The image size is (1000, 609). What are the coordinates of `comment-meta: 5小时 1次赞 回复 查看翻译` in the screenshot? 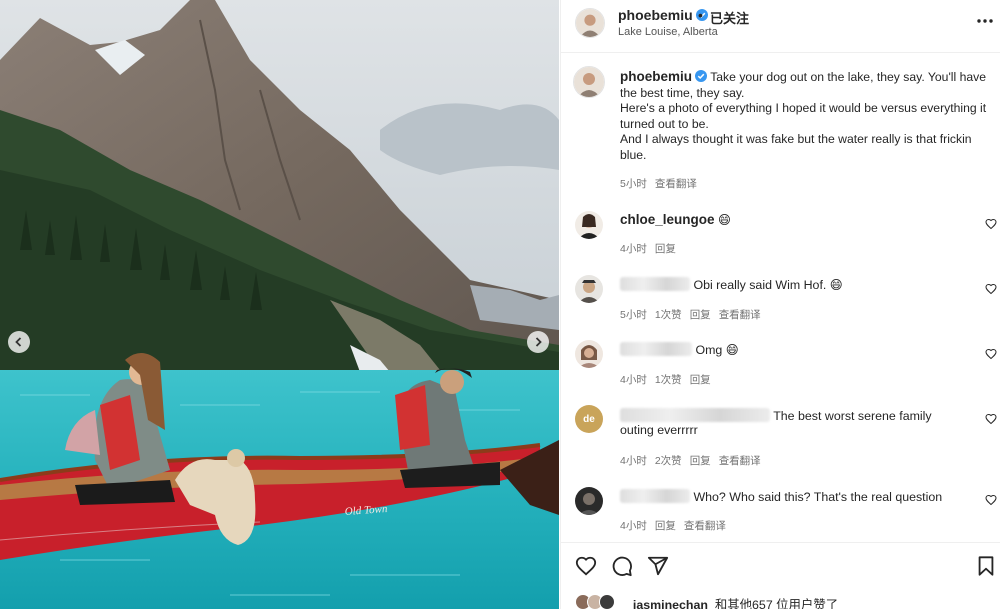 It's located at (694, 314).